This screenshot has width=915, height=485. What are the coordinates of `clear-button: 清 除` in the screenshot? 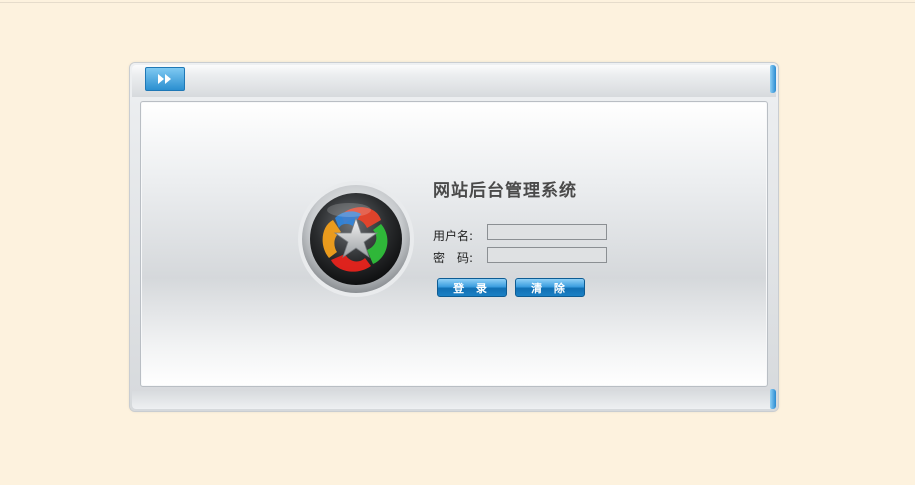 It's located at (550, 287).